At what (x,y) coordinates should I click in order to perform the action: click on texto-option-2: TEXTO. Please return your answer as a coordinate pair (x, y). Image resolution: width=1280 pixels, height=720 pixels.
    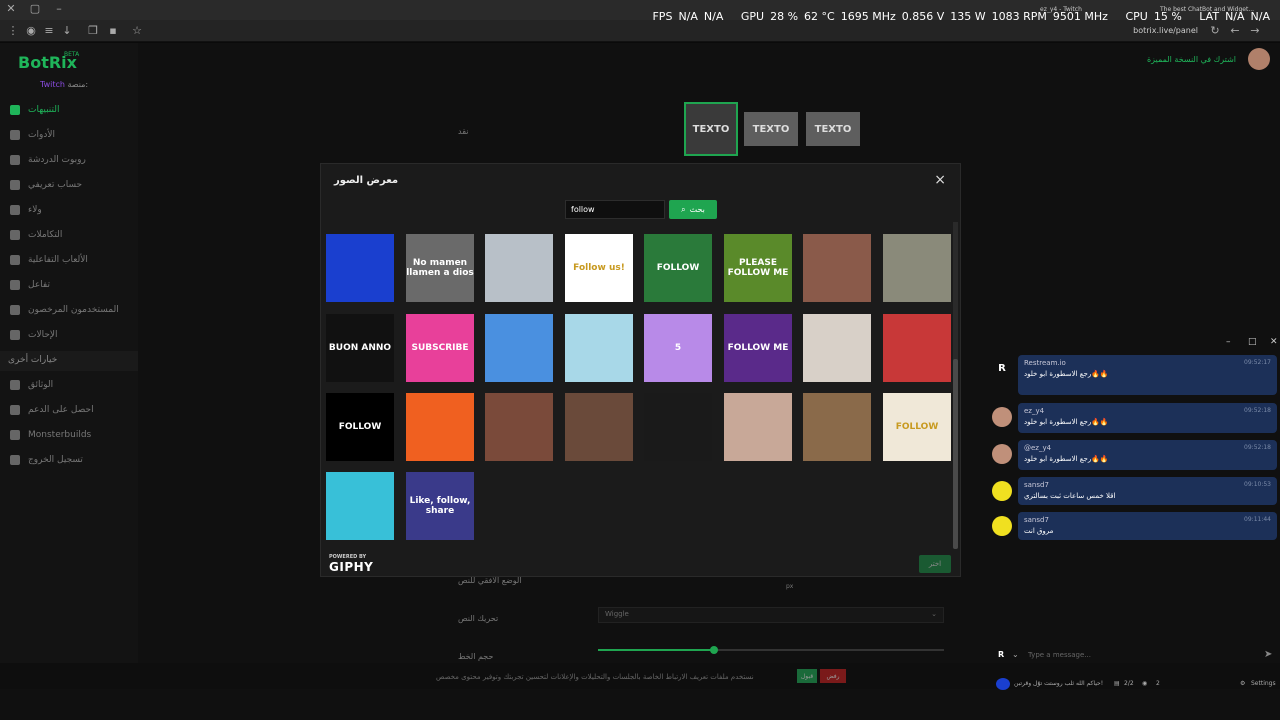
    Looking at the image, I should click on (771, 129).